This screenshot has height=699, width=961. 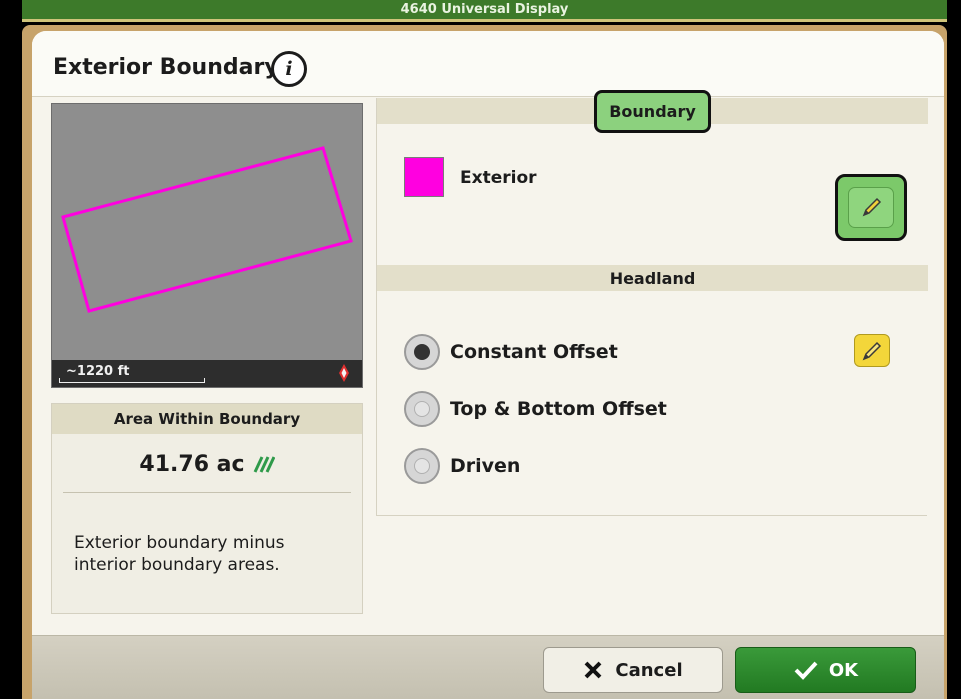 I want to click on radio-constant-offset: Constant Offset, so click(x=511, y=352).